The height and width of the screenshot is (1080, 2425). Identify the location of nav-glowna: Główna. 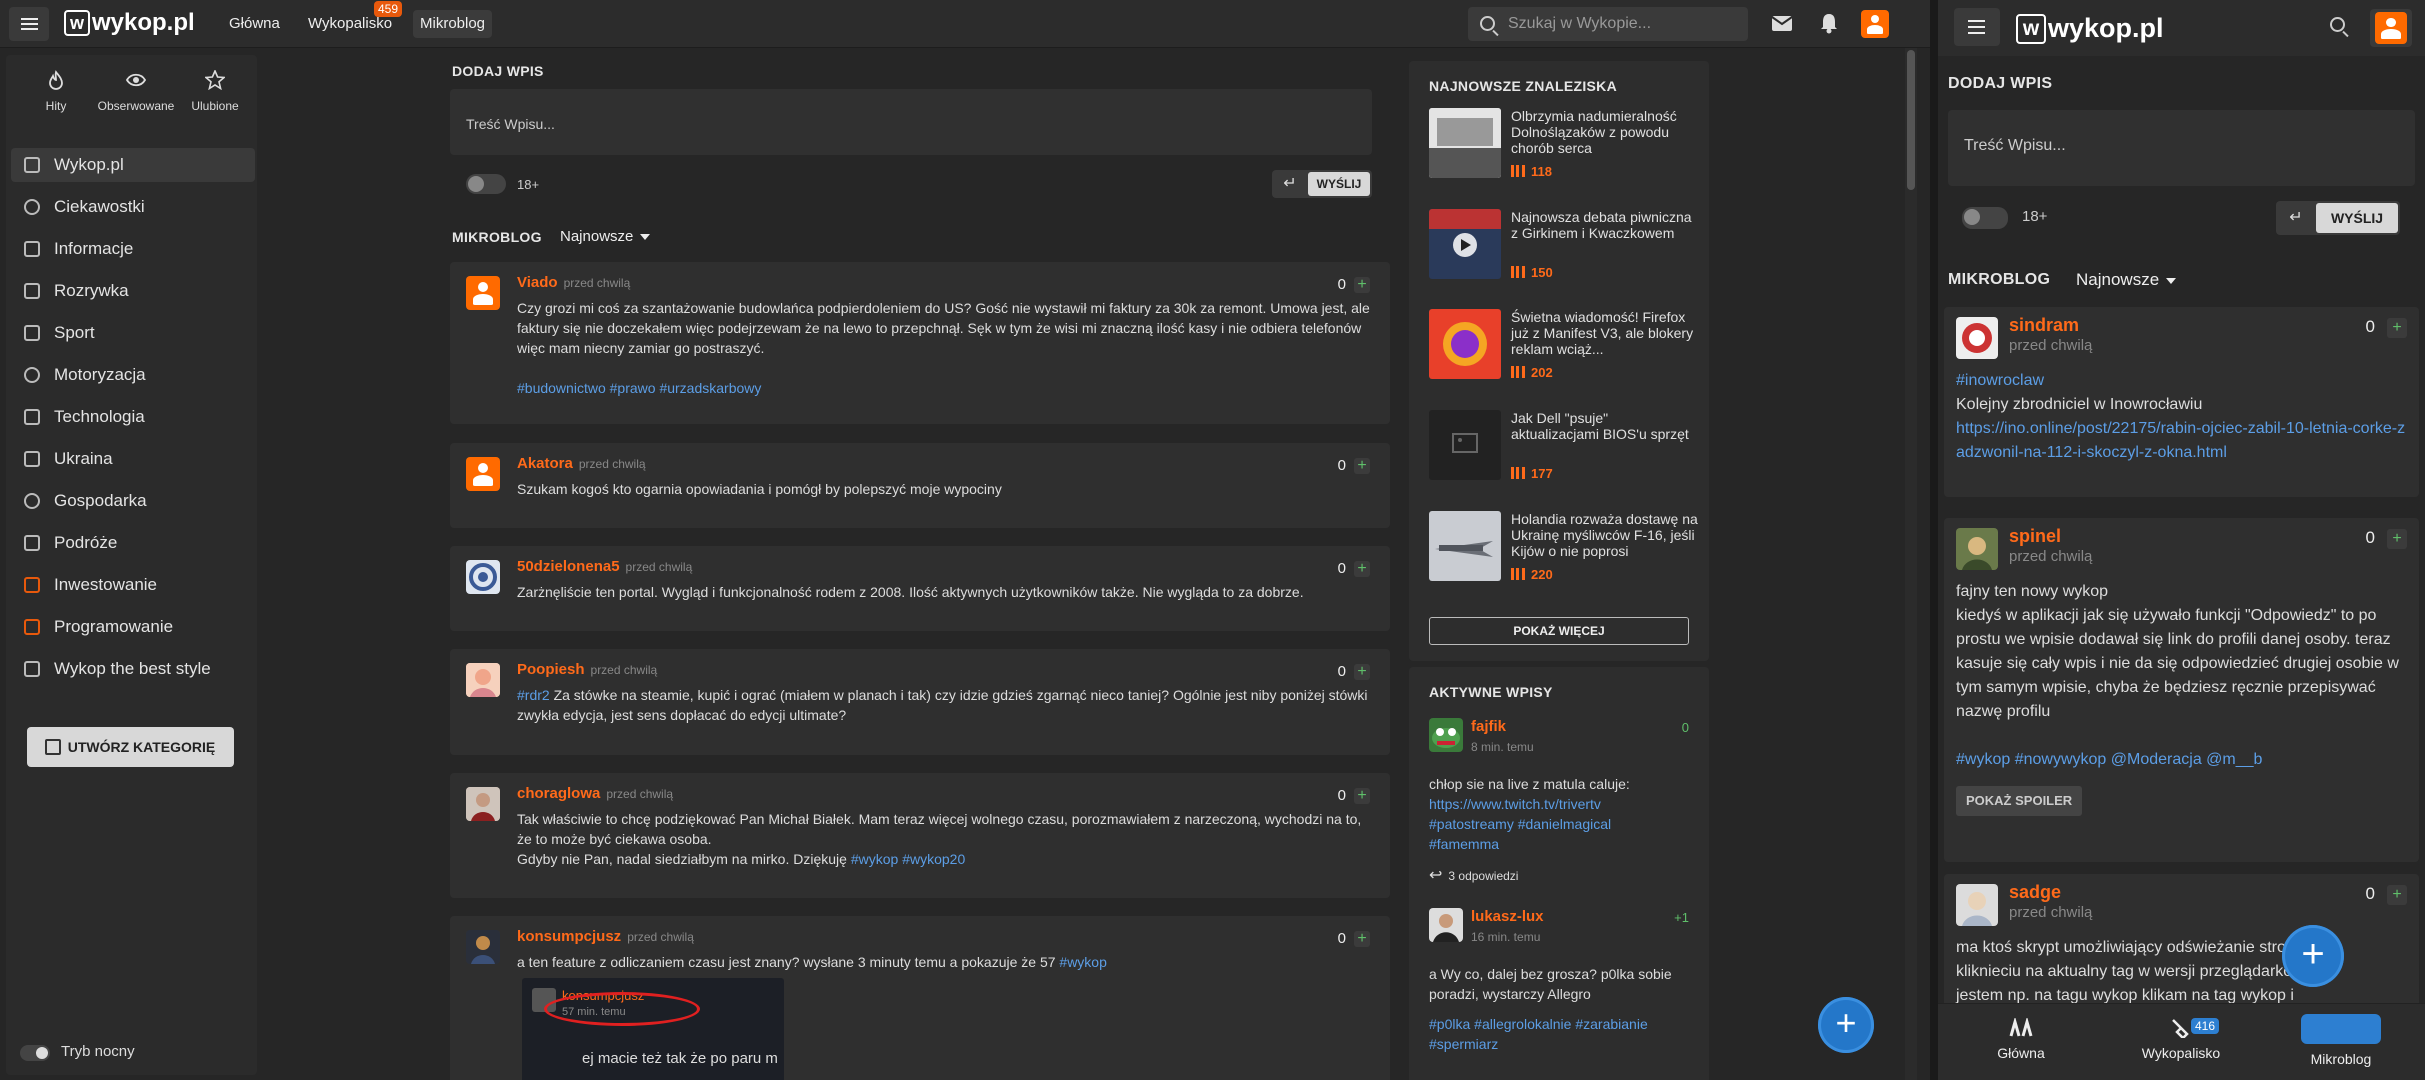
(254, 24).